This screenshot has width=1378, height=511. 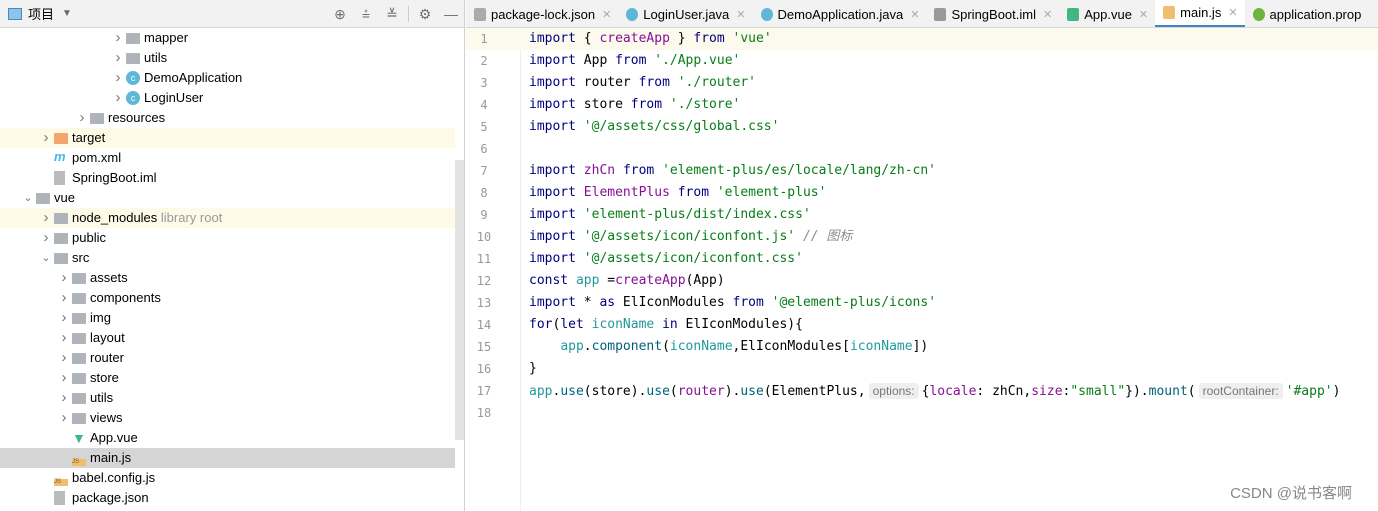 What do you see at coordinates (41, 13) in the screenshot?
I see `project-panel-title: 项目` at bounding box center [41, 13].